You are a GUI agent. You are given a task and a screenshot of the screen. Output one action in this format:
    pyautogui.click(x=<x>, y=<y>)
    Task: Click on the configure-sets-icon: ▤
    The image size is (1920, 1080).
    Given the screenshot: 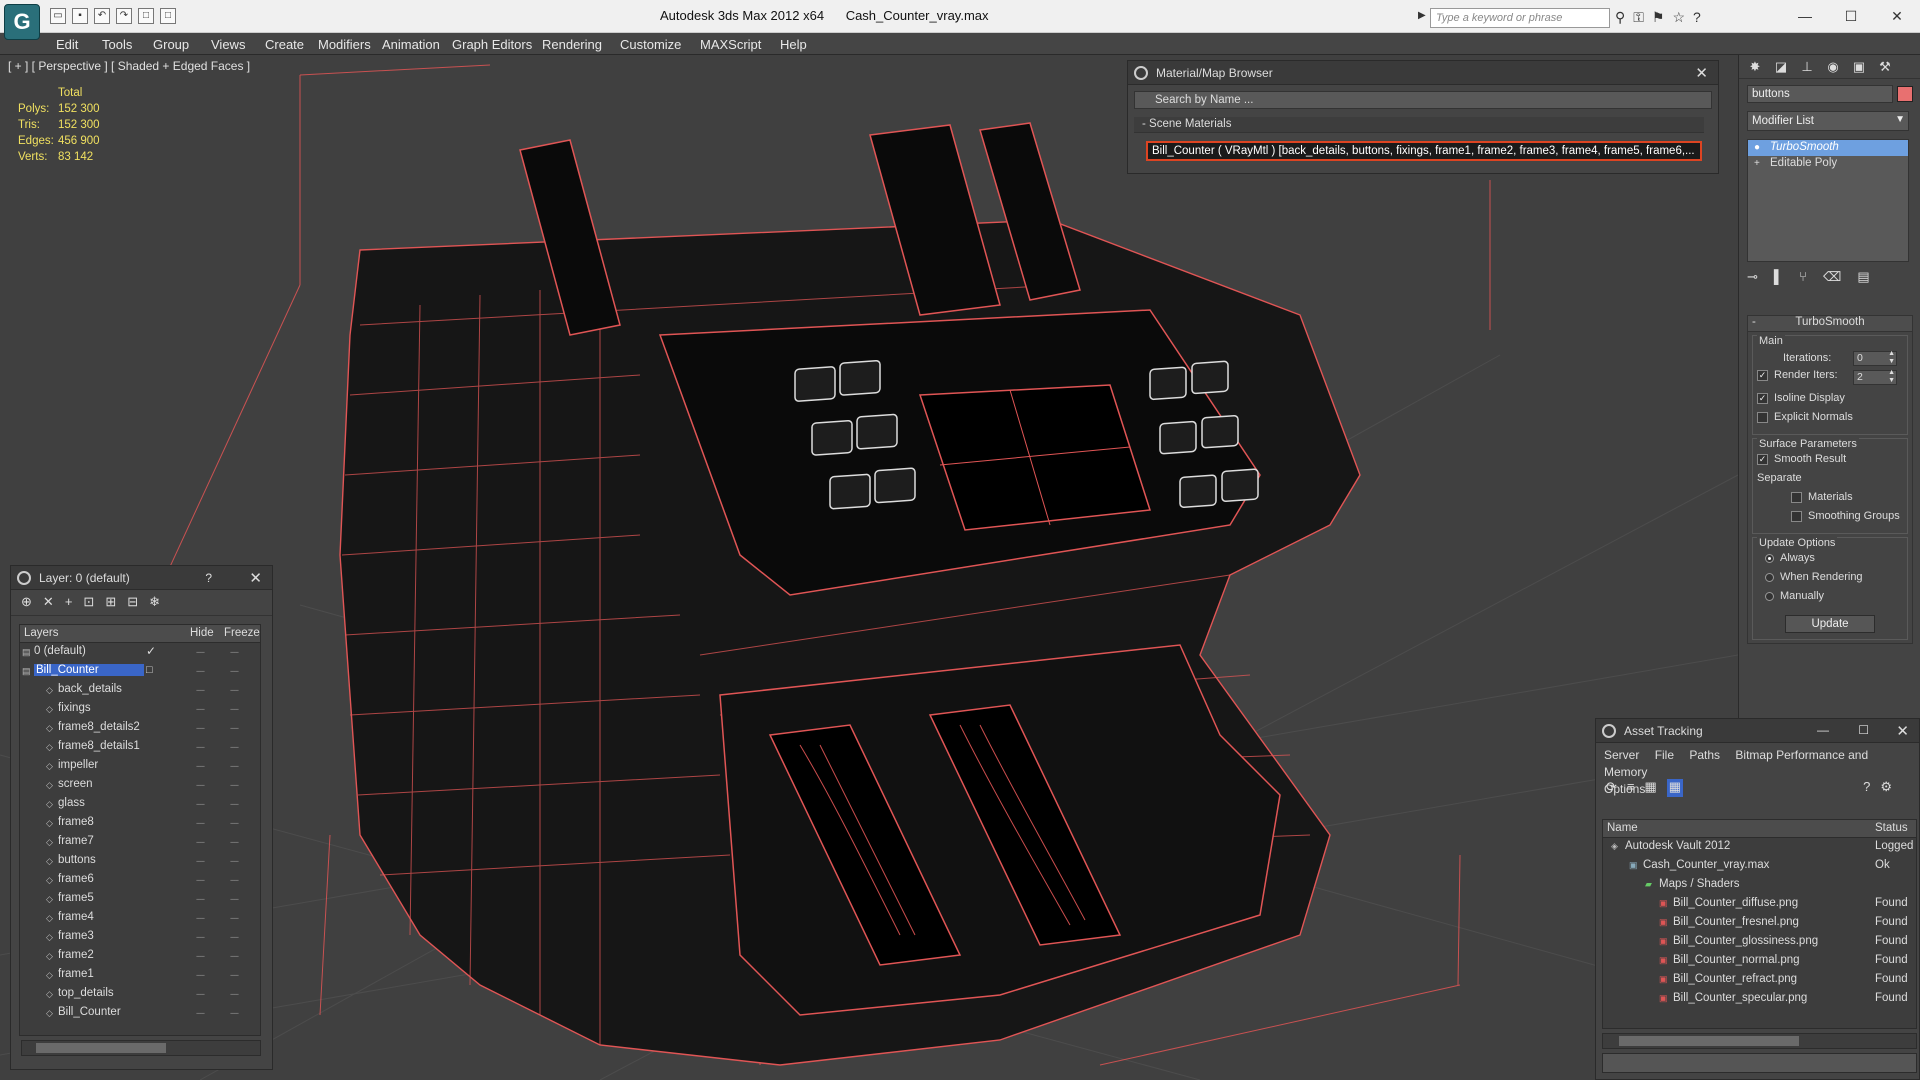 What is the action you would take?
    pyautogui.click(x=1863, y=277)
    